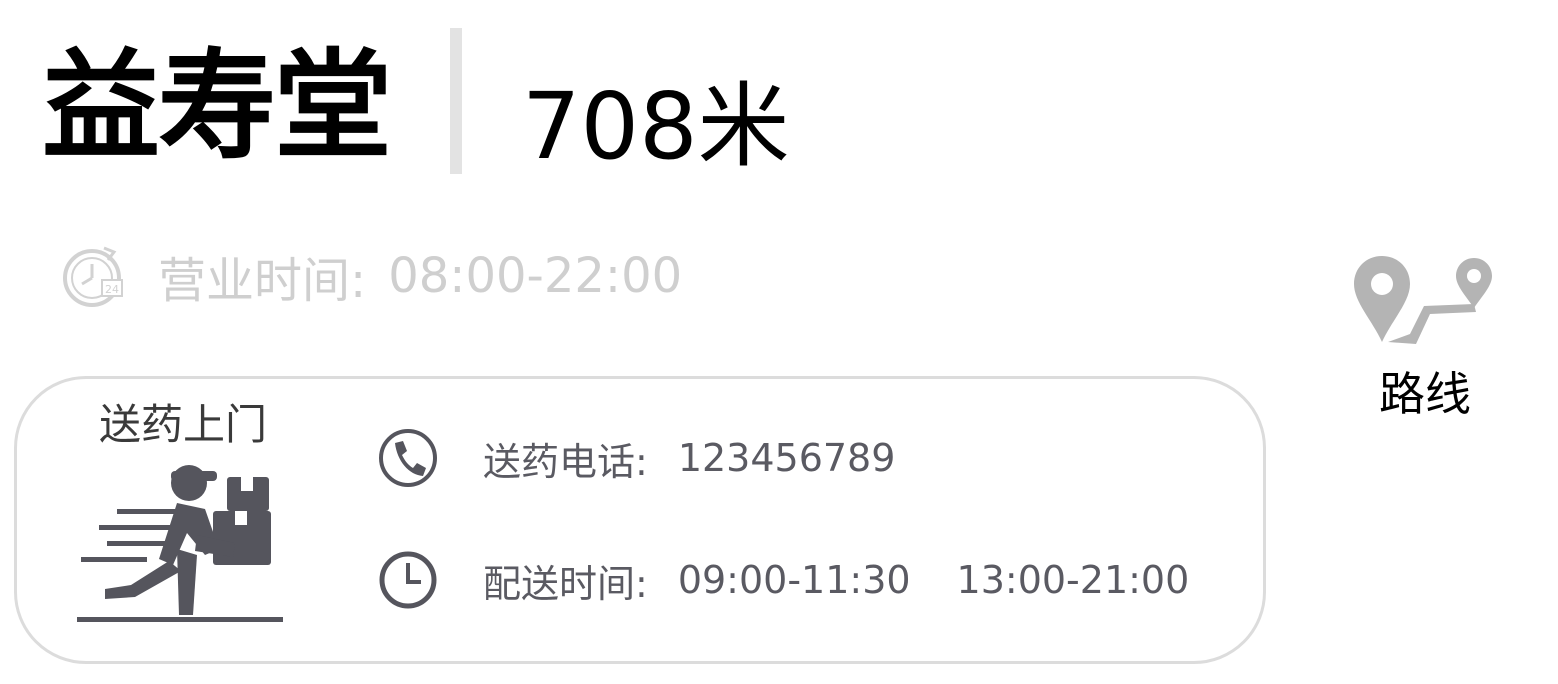 This screenshot has width=1558, height=684. Describe the element at coordinates (371, 276) in the screenshot. I see `business-hours: 24 营业时间: 08:00-22:00` at that location.